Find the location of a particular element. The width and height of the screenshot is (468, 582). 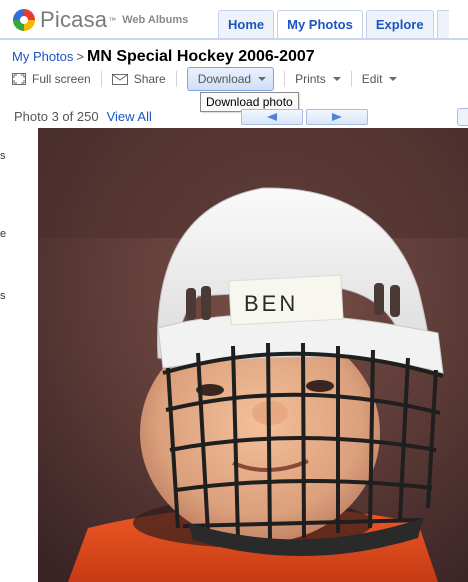

full-screen-button: Full screen is located at coordinates (51, 79).